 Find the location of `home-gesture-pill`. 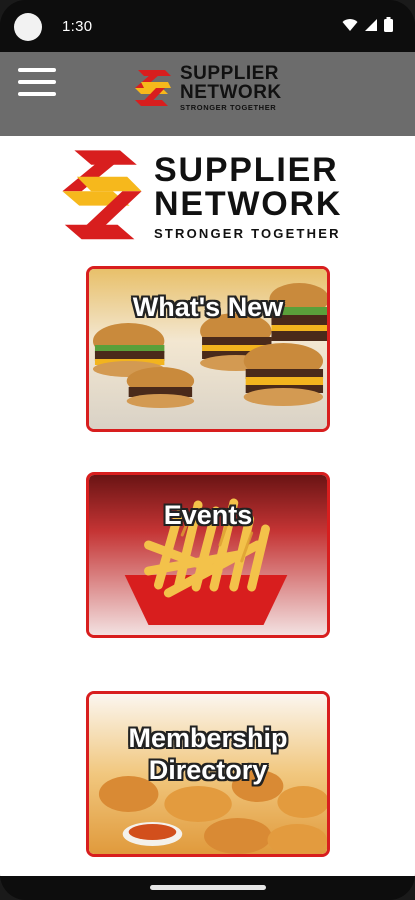

home-gesture-pill is located at coordinates (208, 887).